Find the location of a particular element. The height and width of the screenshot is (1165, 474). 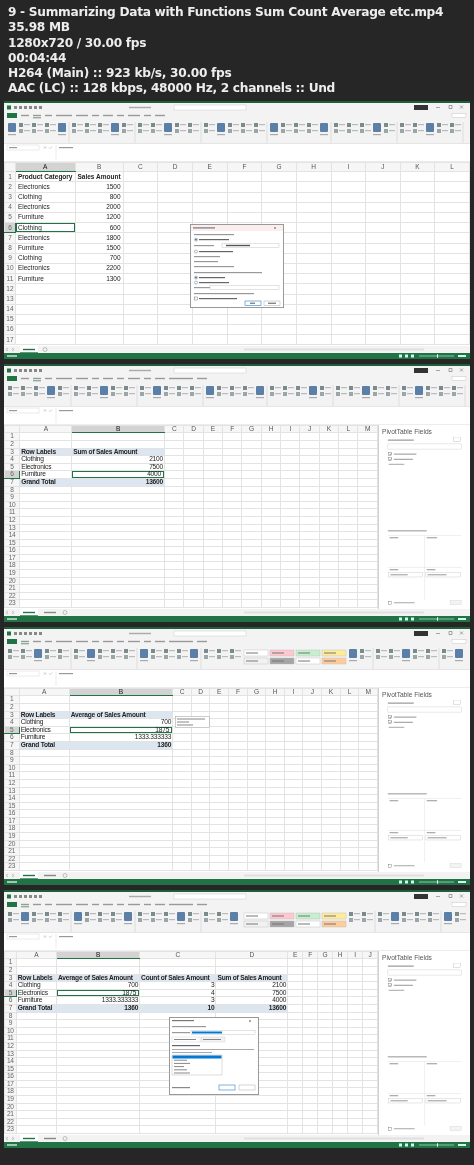

file-info-line: 1280x720 / 30.00 fps is located at coordinates (77, 43).